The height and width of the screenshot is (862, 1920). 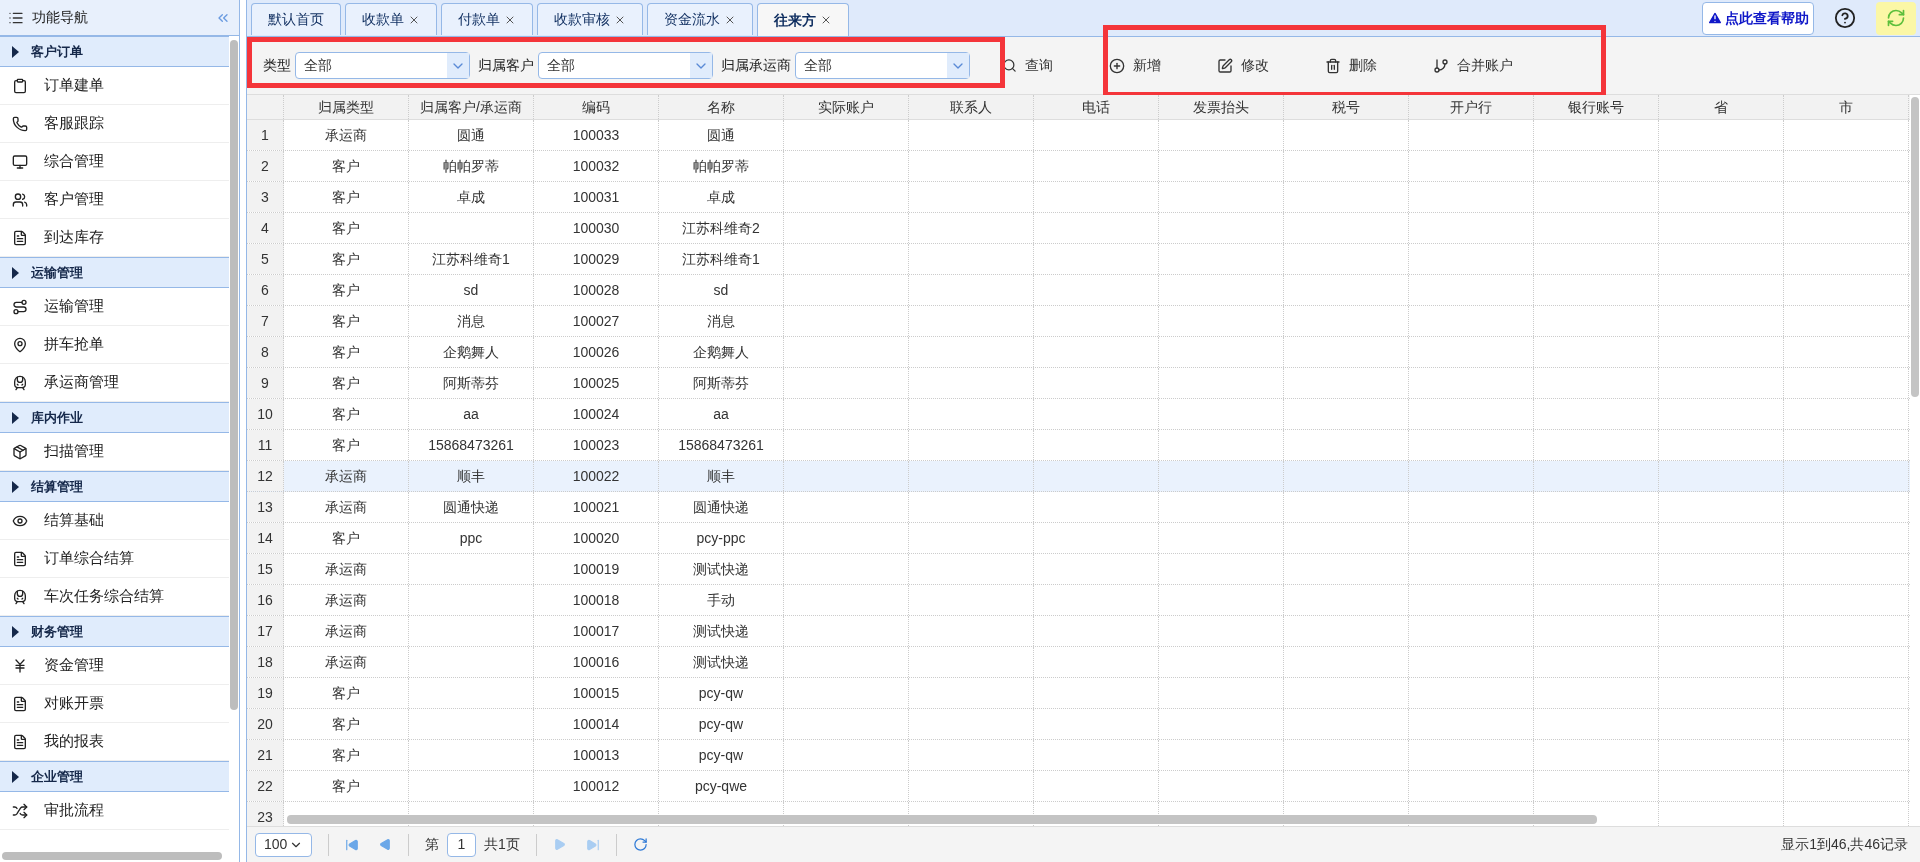 What do you see at coordinates (265, 724) in the screenshot?
I see `row-number: 20` at bounding box center [265, 724].